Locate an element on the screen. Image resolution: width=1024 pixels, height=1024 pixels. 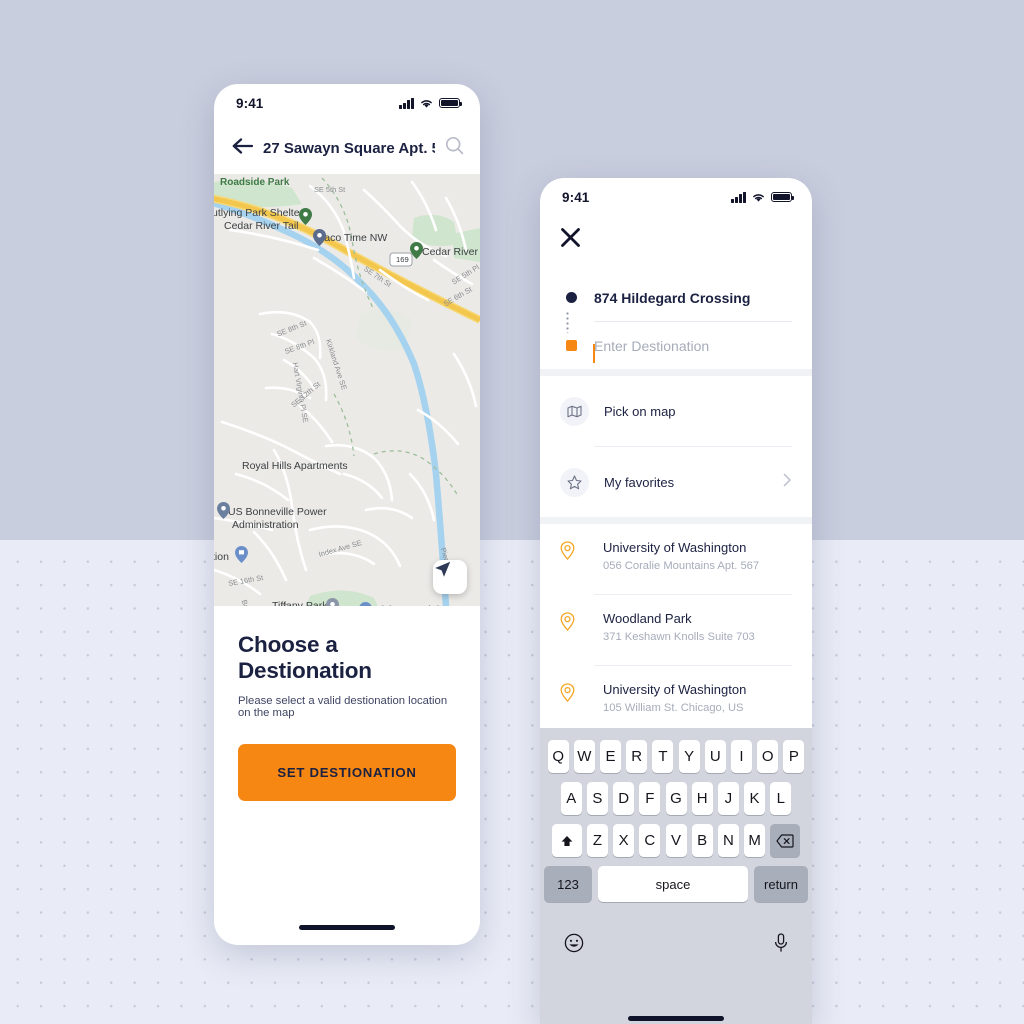
key-h: H is located at coordinates (702, 798).